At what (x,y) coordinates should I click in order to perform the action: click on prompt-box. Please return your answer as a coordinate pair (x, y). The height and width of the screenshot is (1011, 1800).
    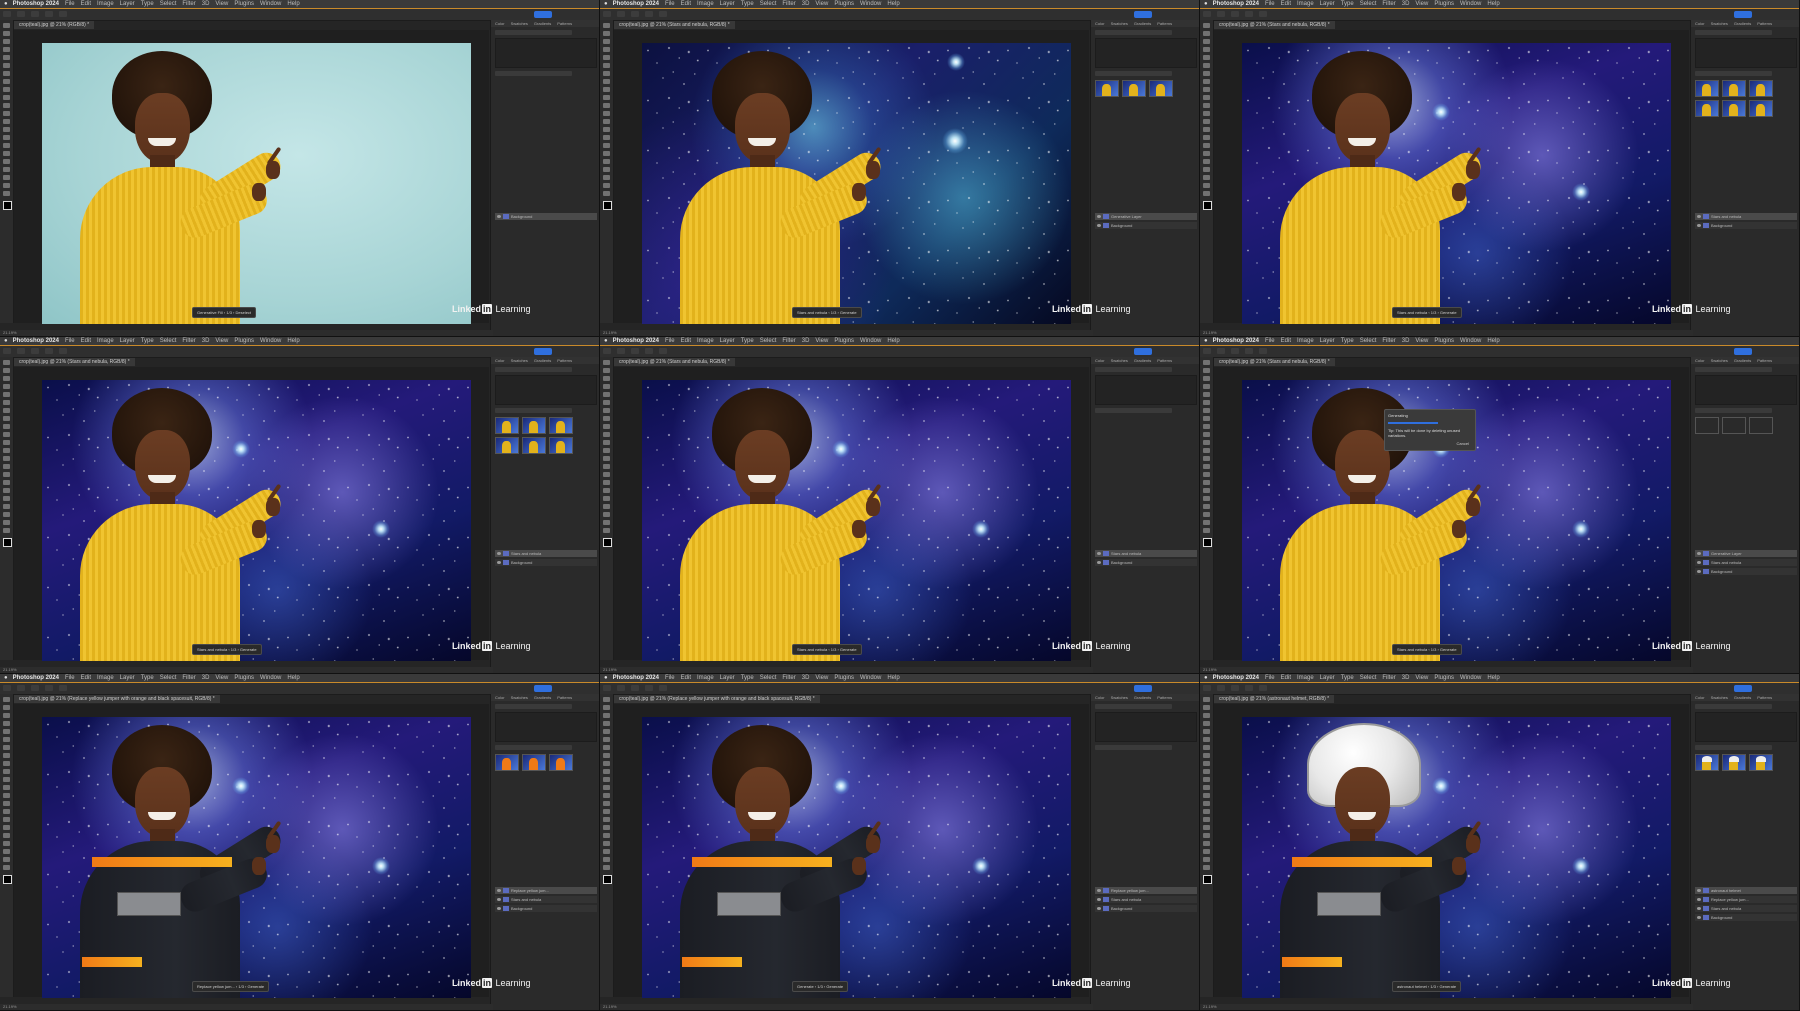
    Looking at the image, I should click on (1146, 53).